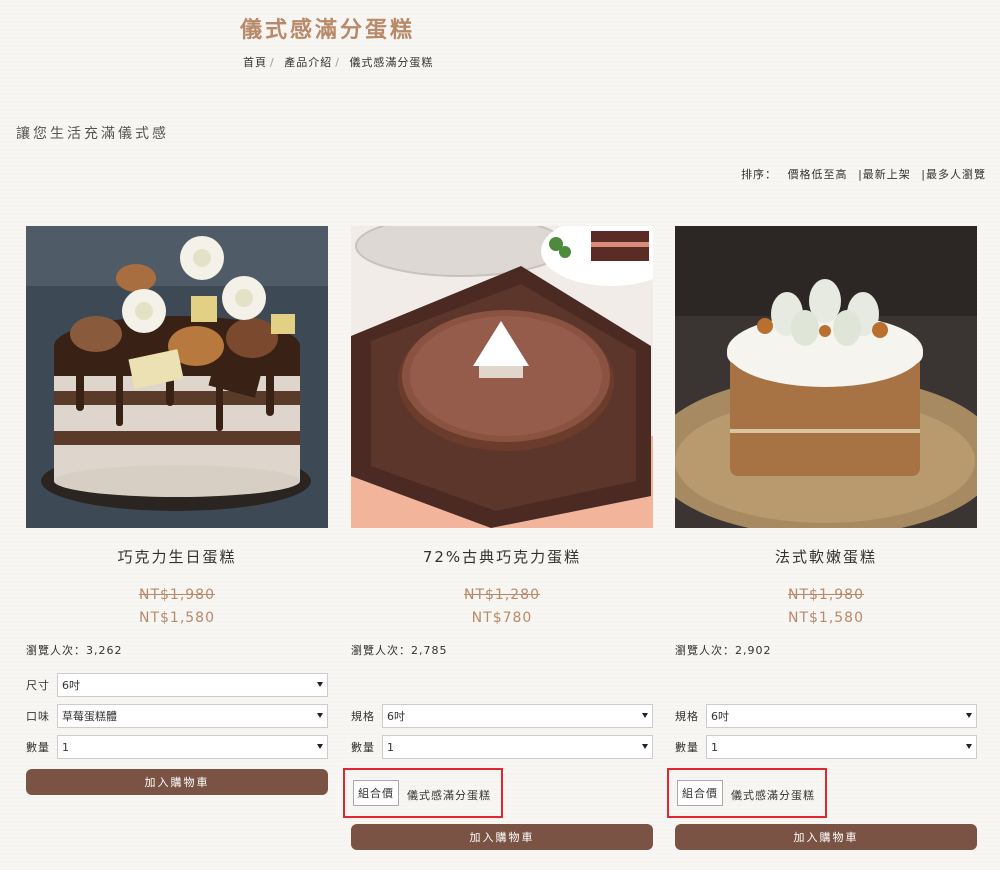  What do you see at coordinates (177, 557) in the screenshot?
I see `product-name: 巧克力生日蛋糕` at bounding box center [177, 557].